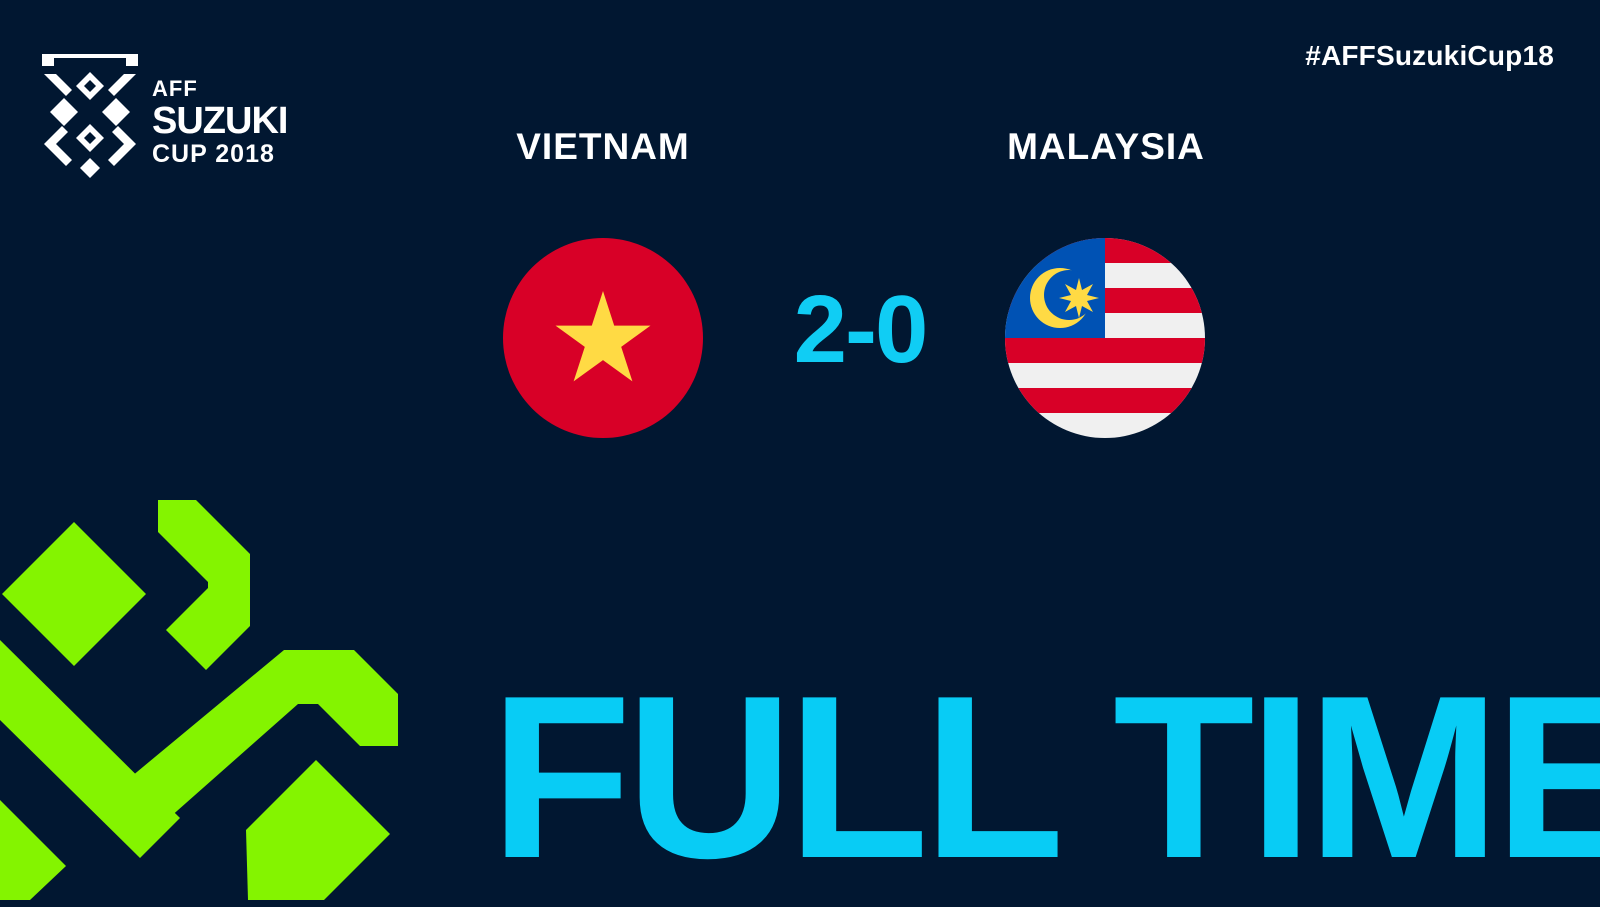 This screenshot has width=1600, height=907. I want to click on tournament-pattern-graphic, so click(199, 700).